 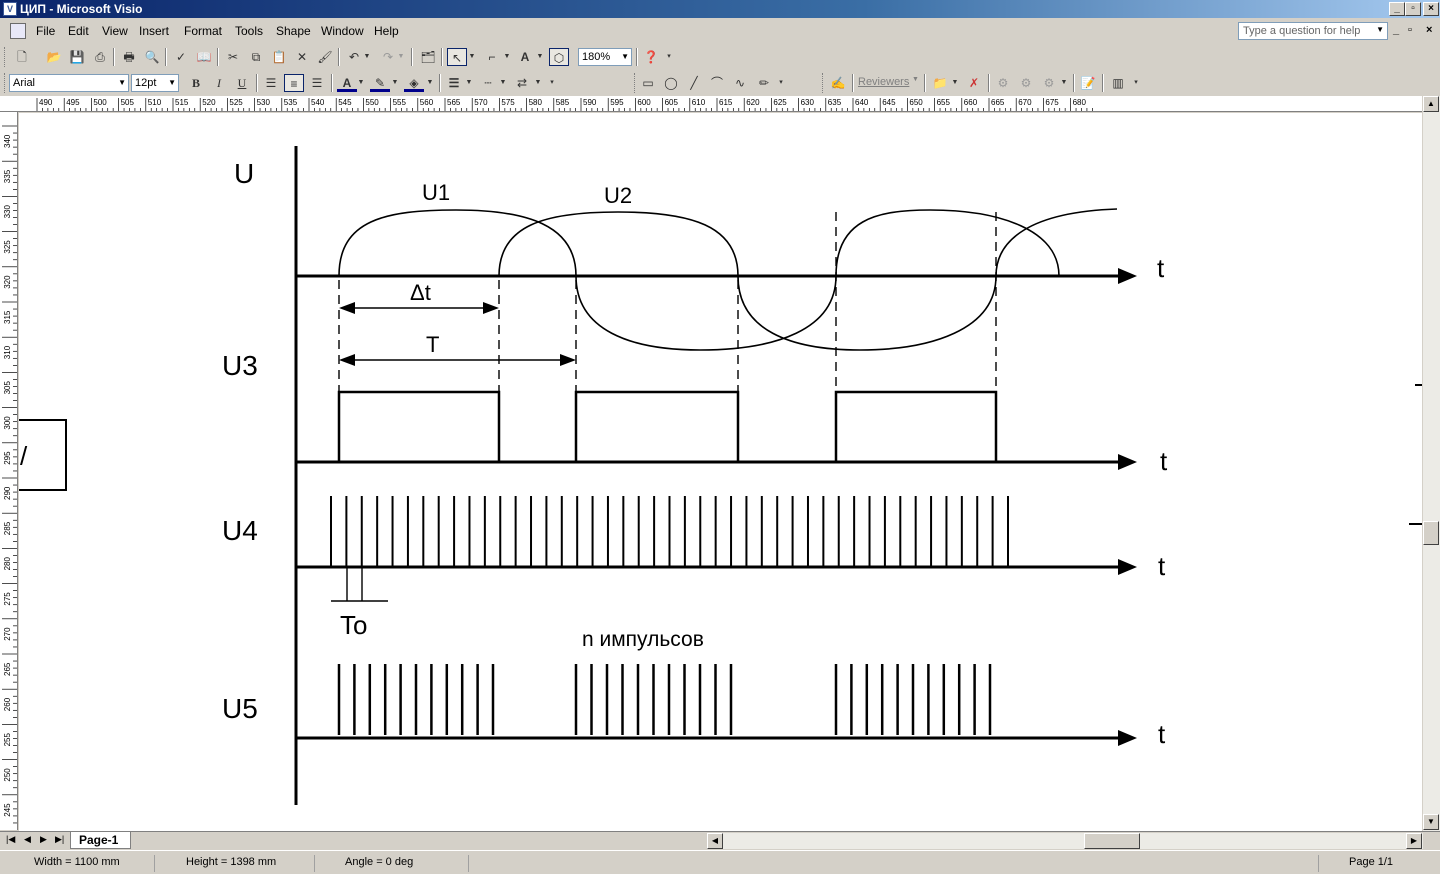 I want to click on font-color-dropdown-icon: ▼, so click(x=361, y=83).